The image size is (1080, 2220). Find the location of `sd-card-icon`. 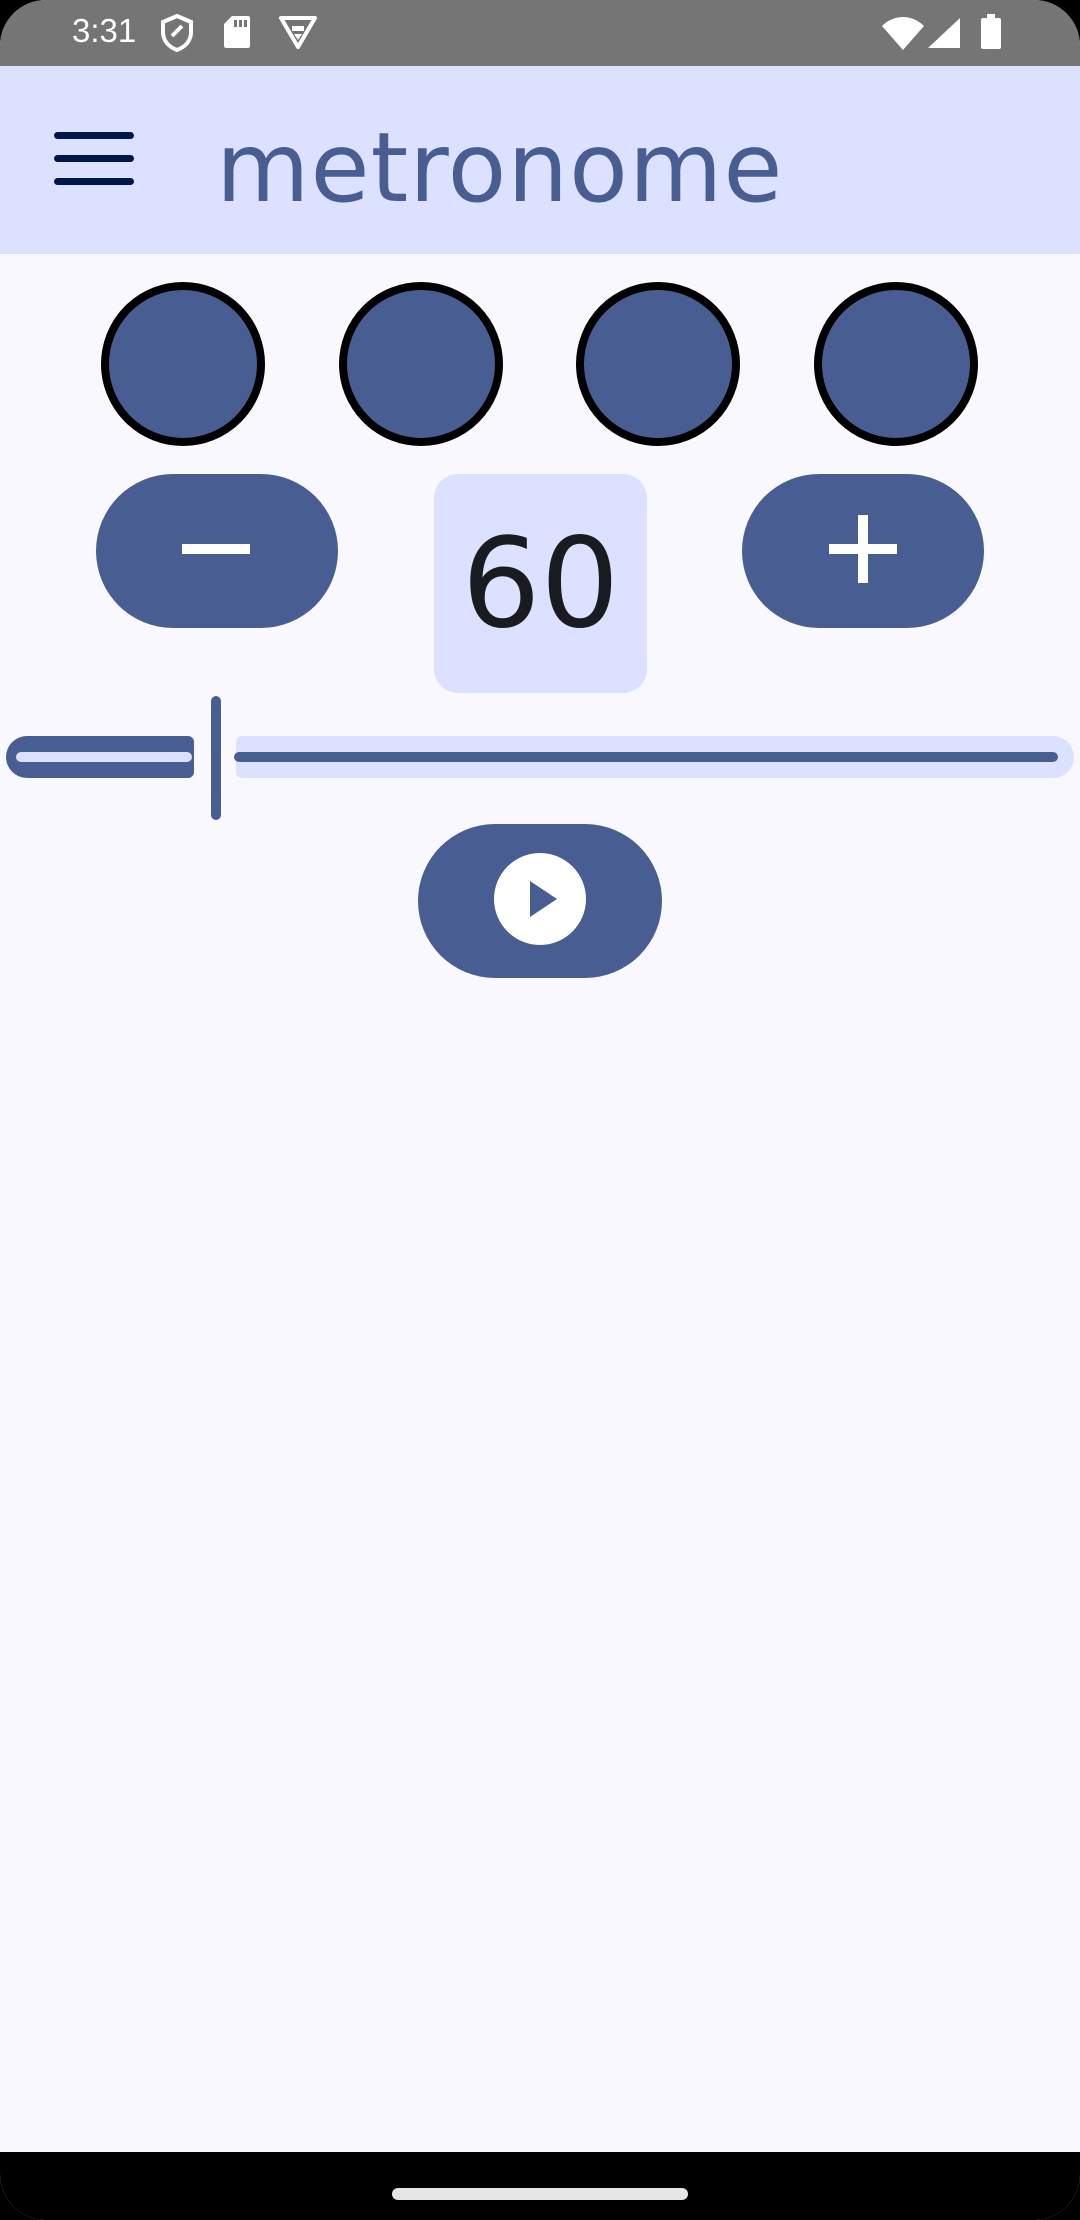

sd-card-icon is located at coordinates (237, 34).